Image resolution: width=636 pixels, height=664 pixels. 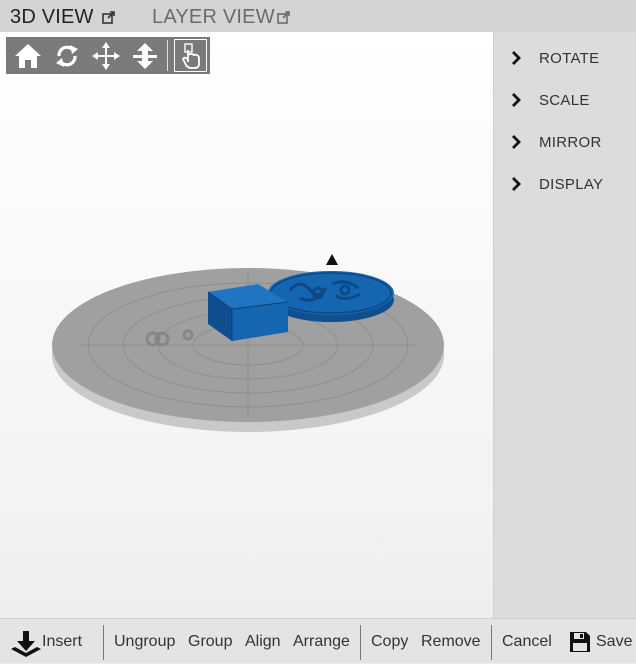 I want to click on panel-item-scale: SCALE, so click(x=565, y=100).